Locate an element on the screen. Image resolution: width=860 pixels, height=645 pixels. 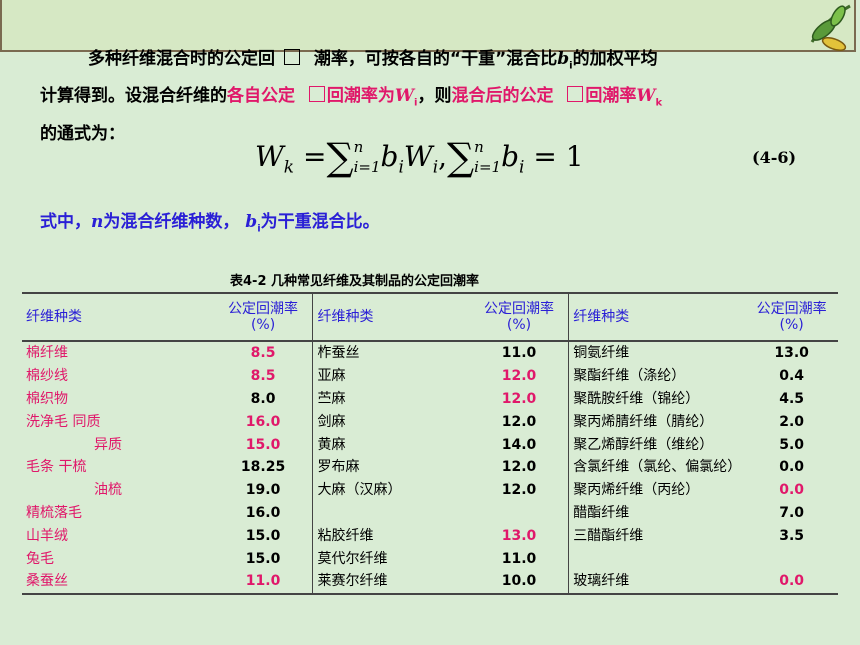
fiber-name-1: 洗净毛 同质 is located at coordinates (63, 421).